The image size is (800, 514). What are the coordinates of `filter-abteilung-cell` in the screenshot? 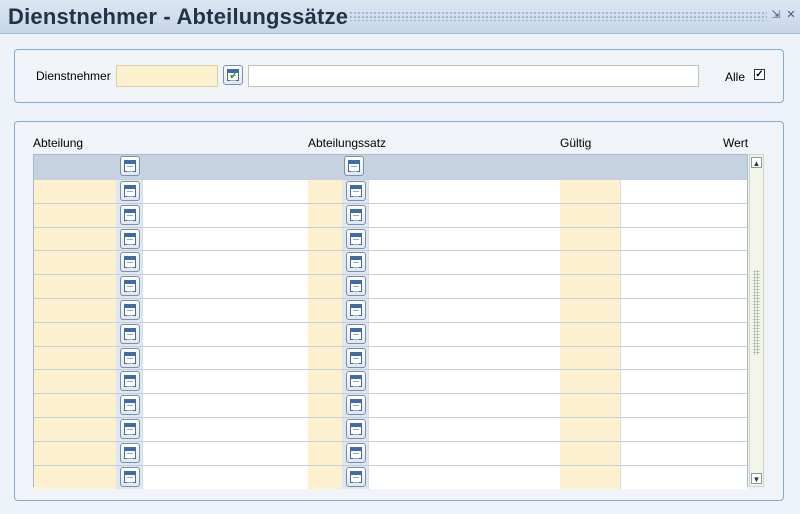 It's located at (75, 167).